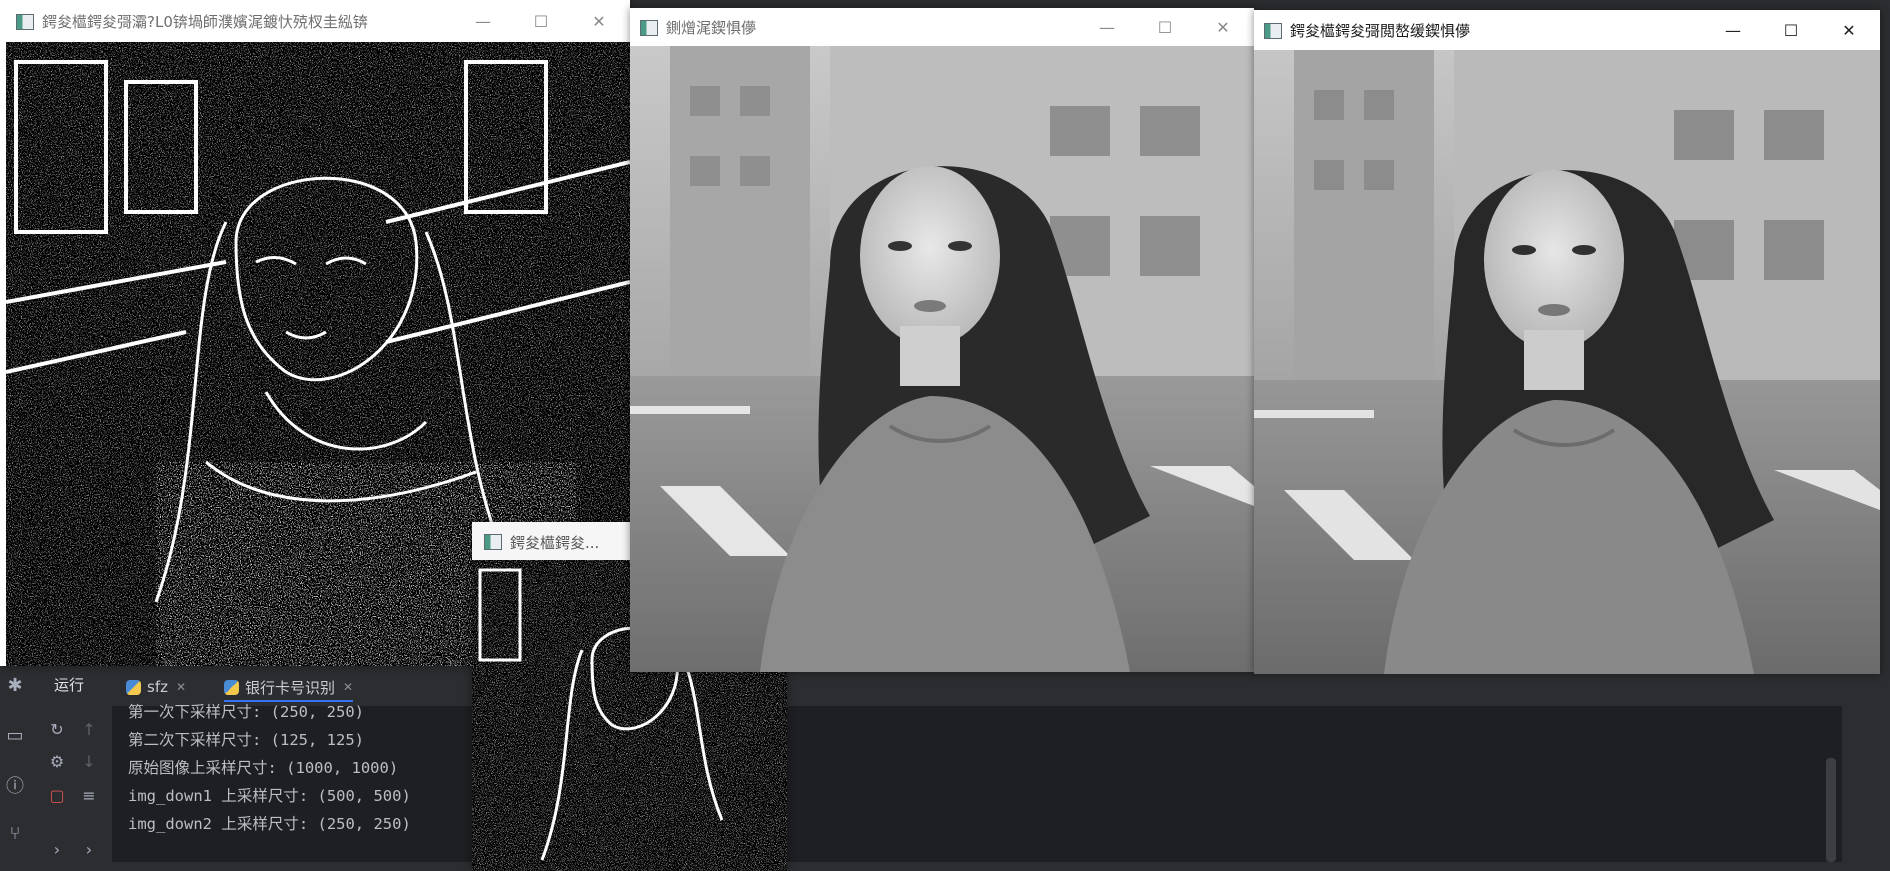 The width and height of the screenshot is (1890, 871). Describe the element at coordinates (89, 795) in the screenshot. I see `soft-wrap-icon: ≡` at that location.